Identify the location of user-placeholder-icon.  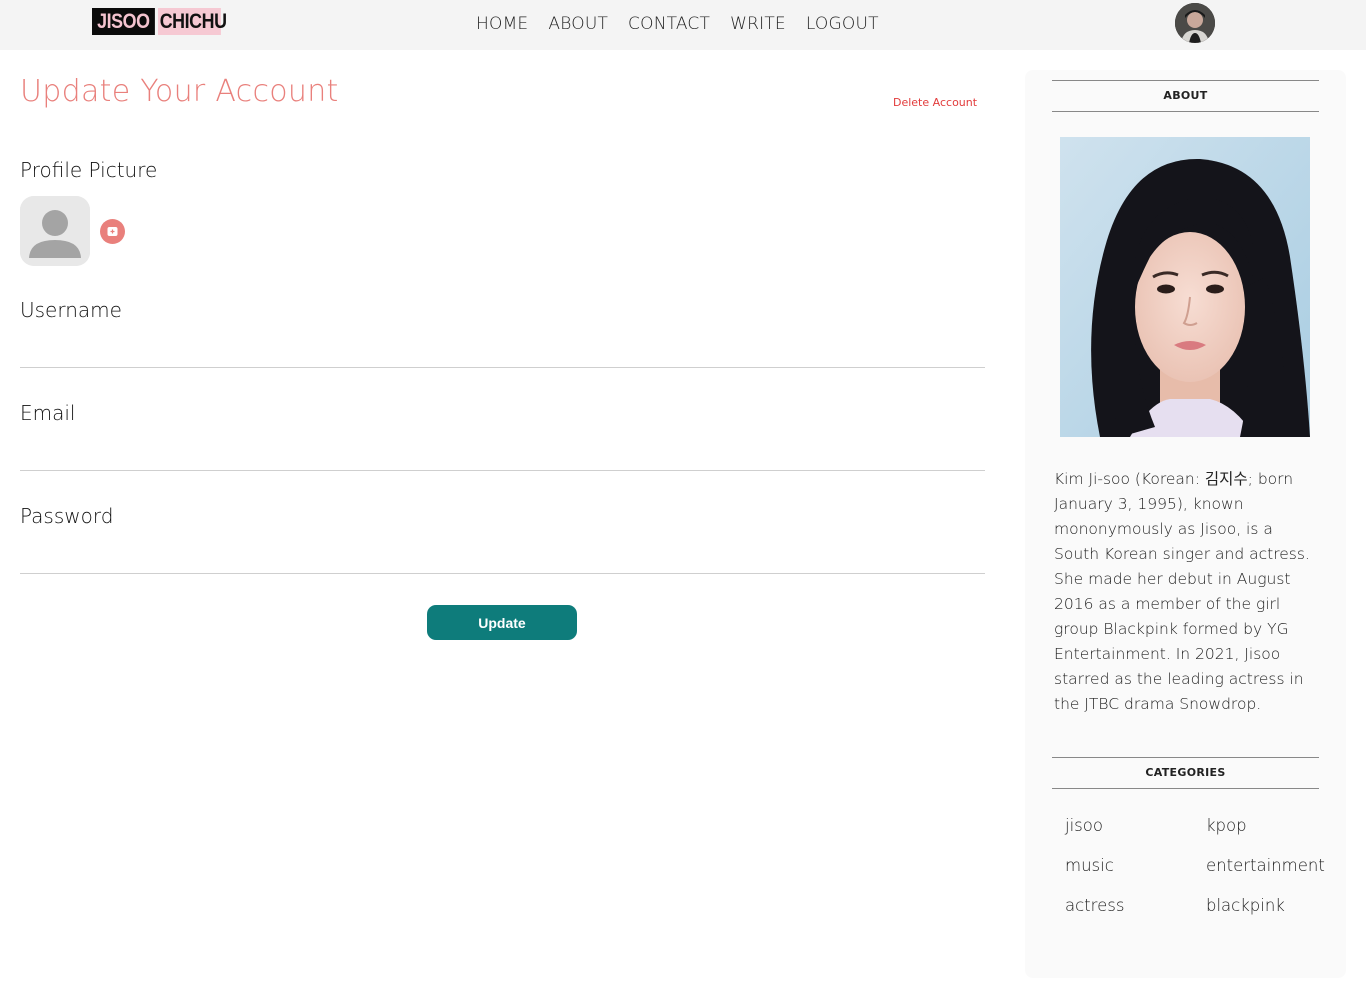
(55, 231).